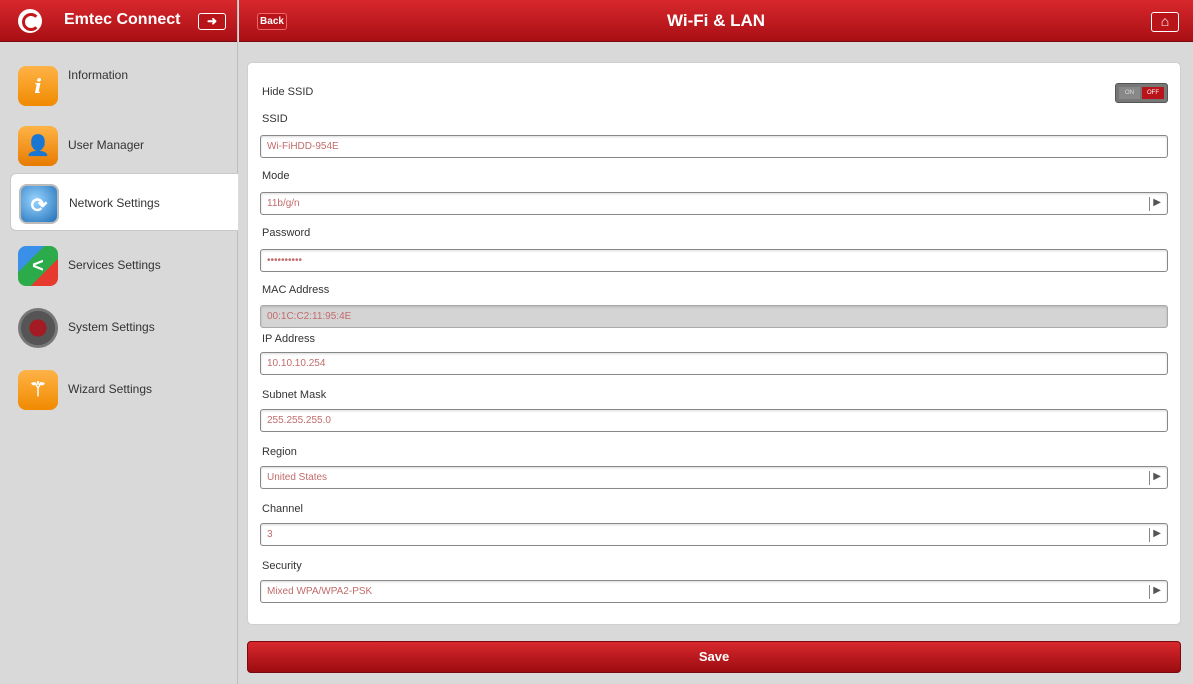 This screenshot has height=684, width=1193. I want to click on network-icon: ⟳, so click(39, 204).